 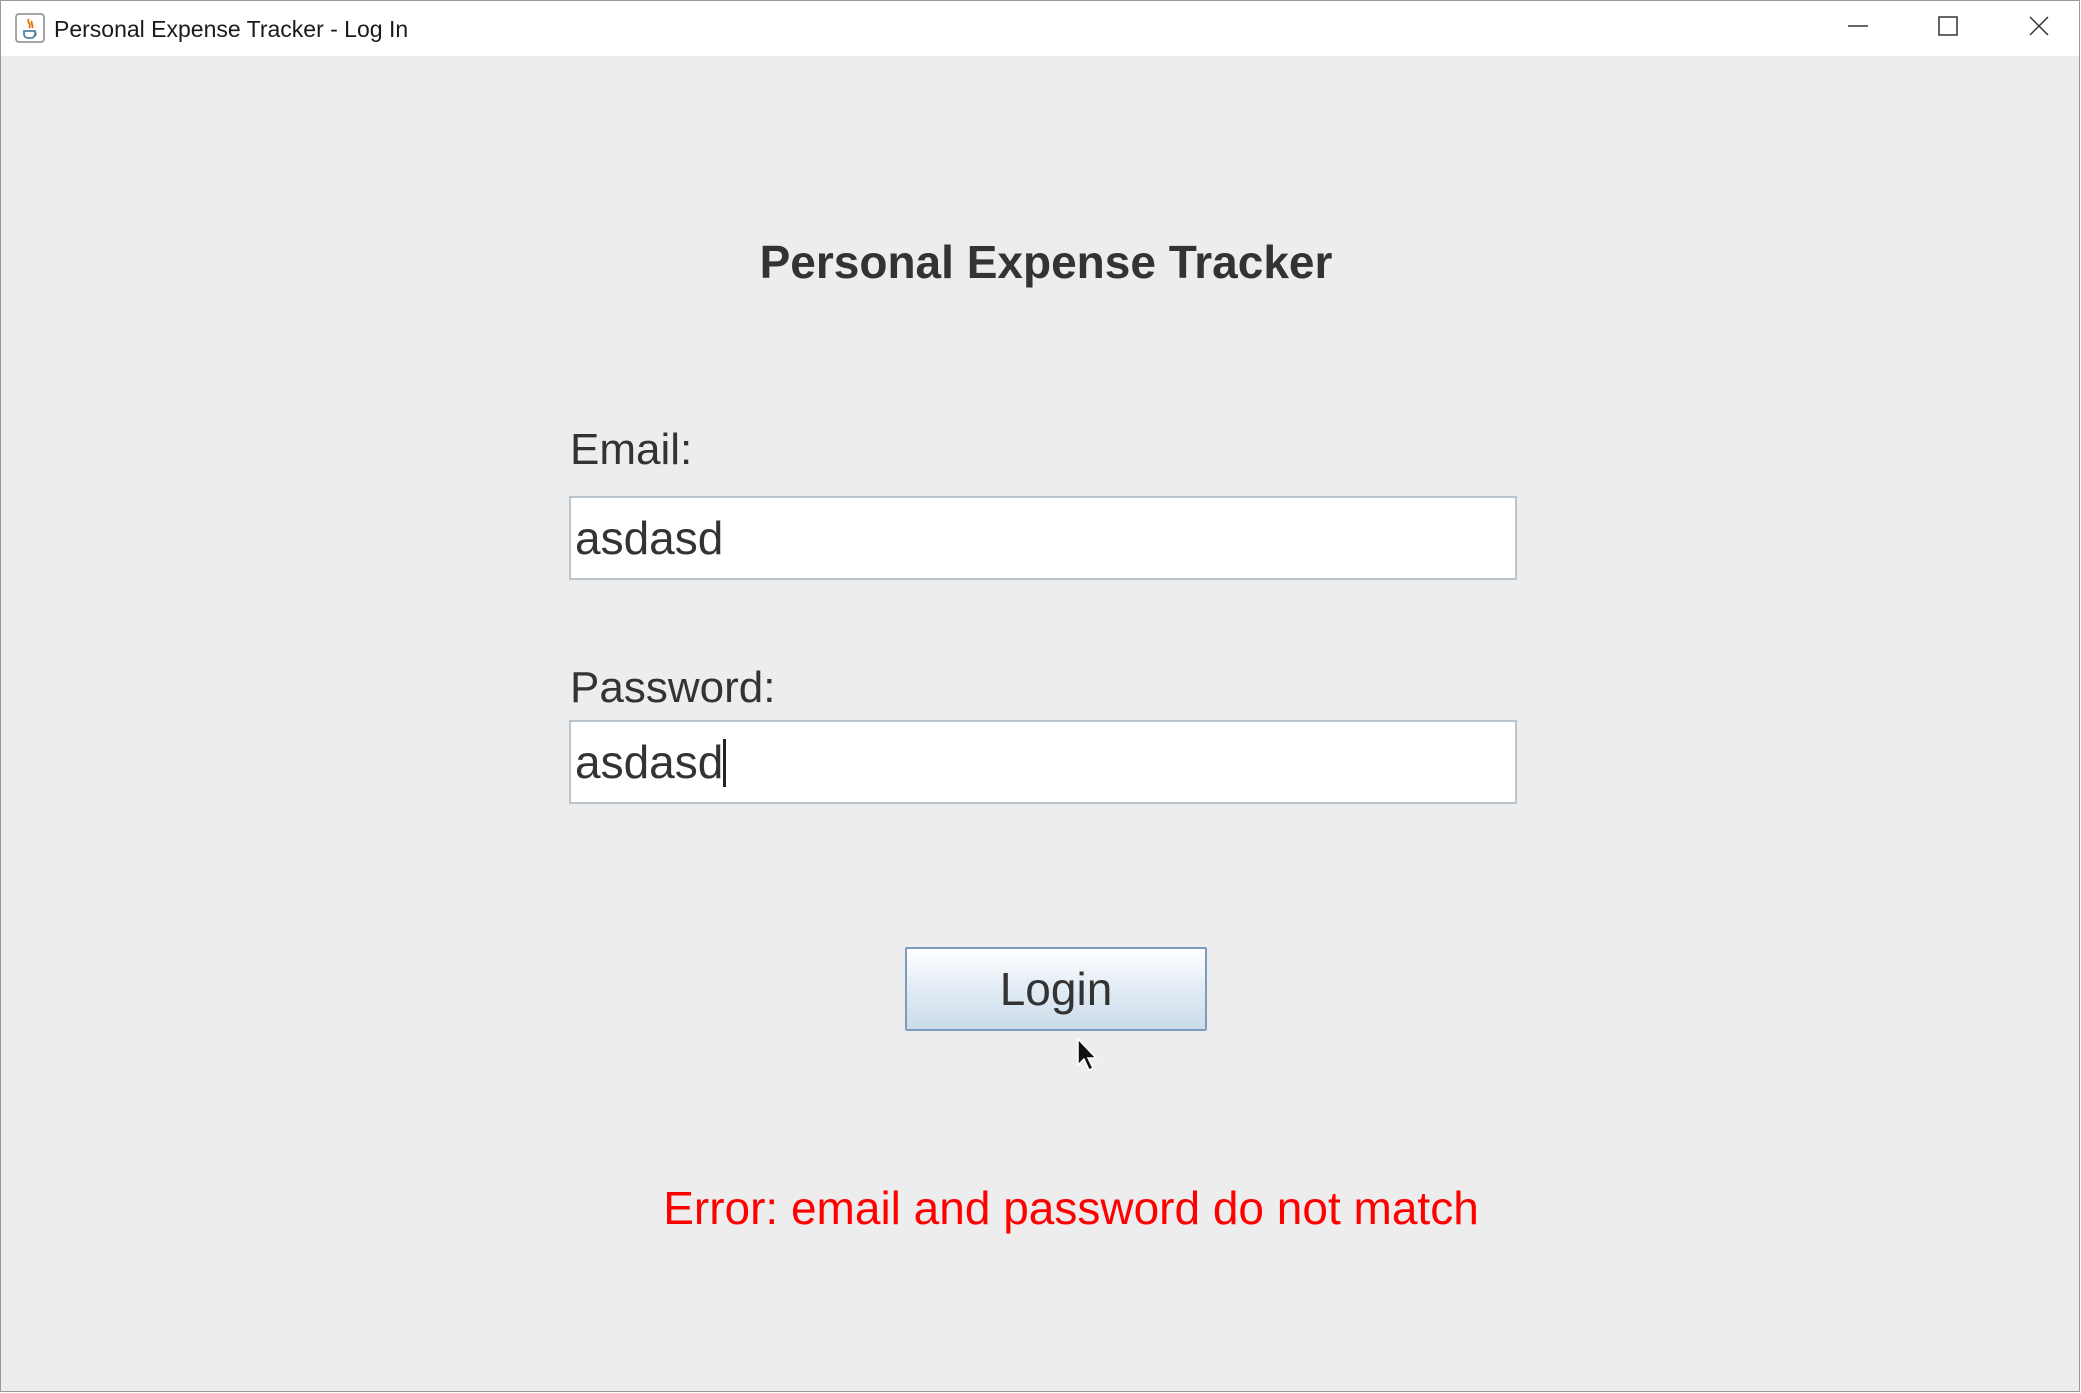 I want to click on password-label: Password:, so click(x=673, y=687).